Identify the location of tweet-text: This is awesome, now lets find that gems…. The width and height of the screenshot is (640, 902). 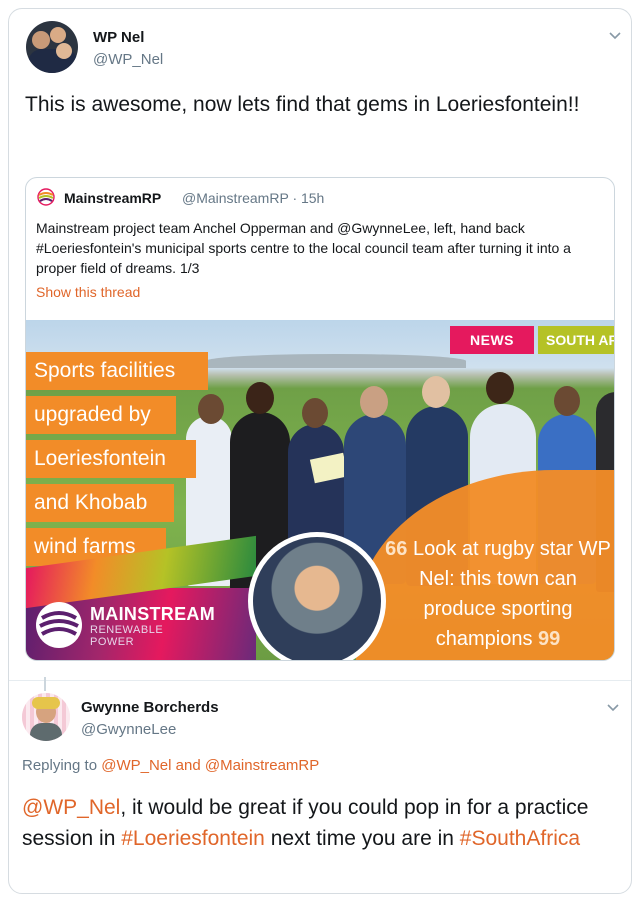
(302, 104).